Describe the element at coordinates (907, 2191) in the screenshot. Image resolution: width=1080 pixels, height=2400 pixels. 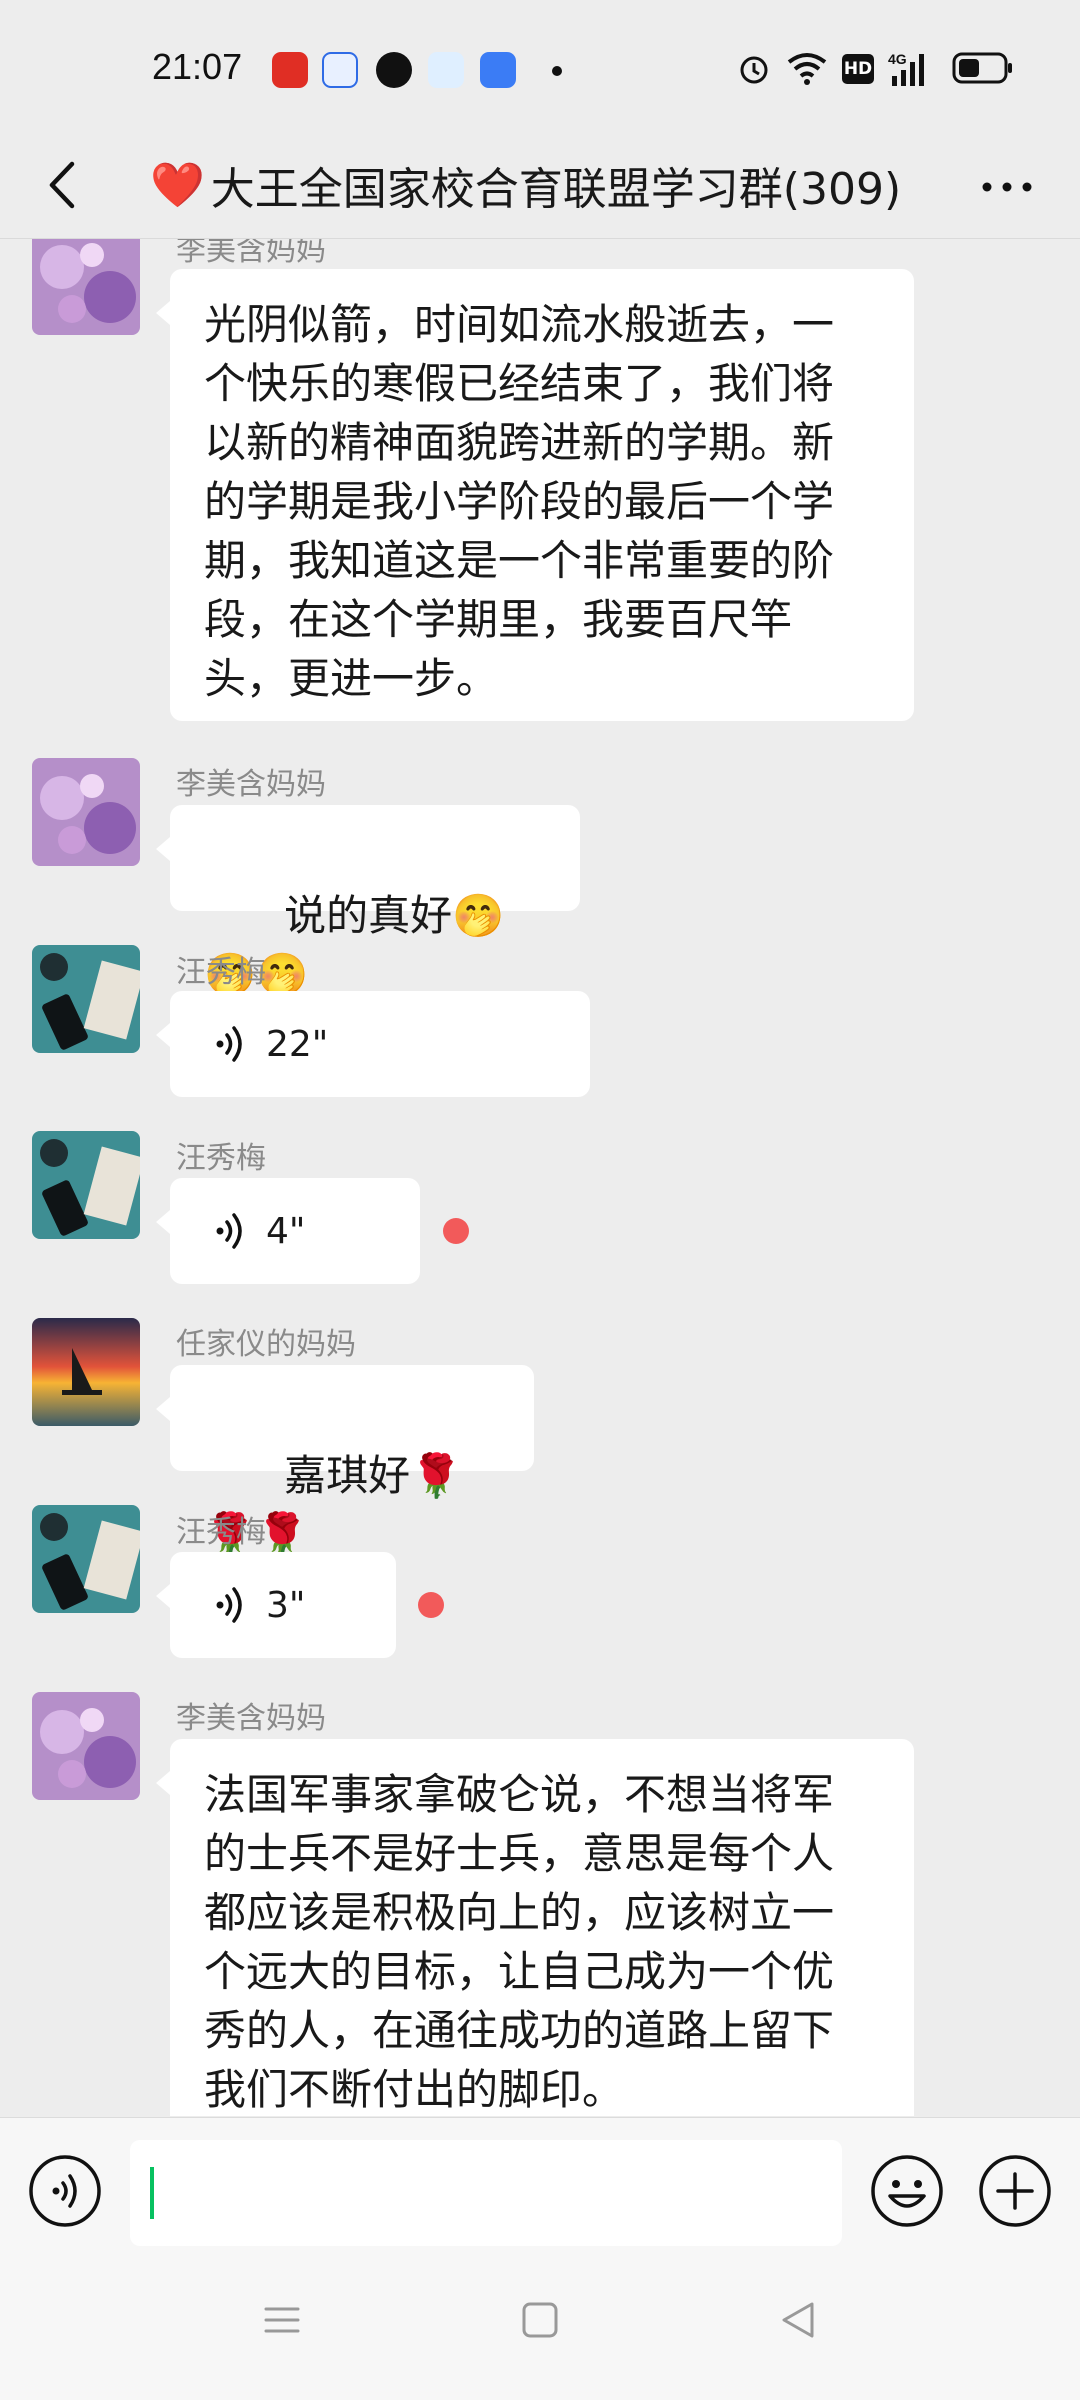
I see `emoji-icon` at that location.